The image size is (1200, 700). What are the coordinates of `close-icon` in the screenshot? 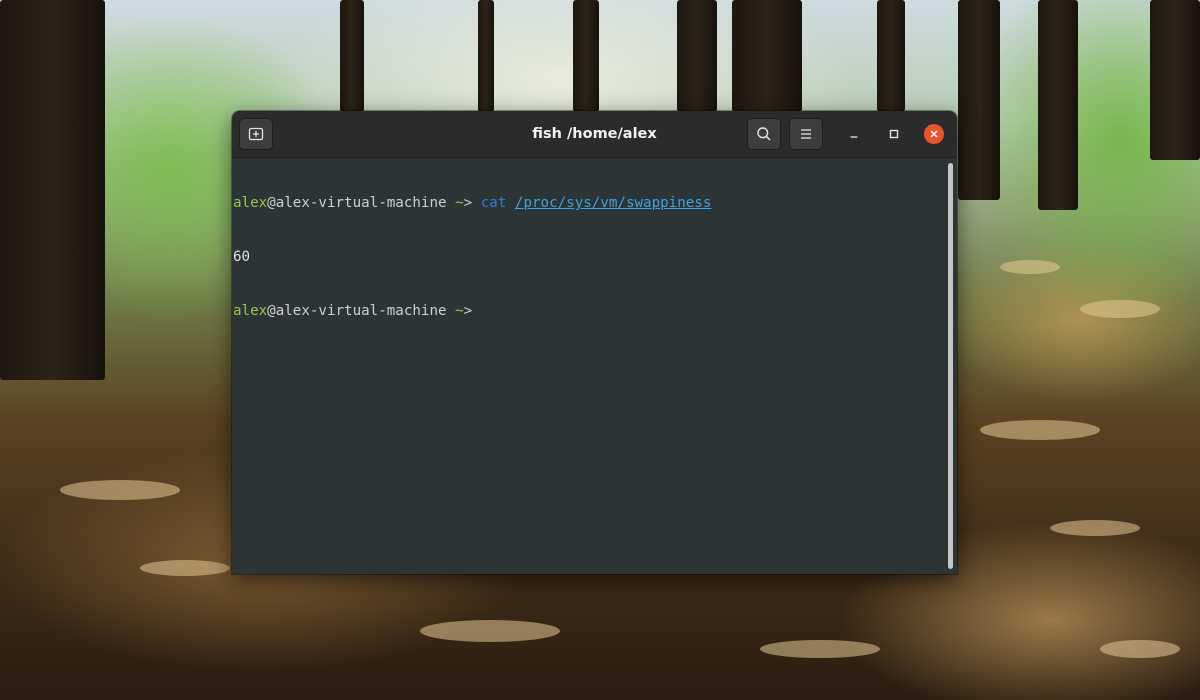 It's located at (934, 134).